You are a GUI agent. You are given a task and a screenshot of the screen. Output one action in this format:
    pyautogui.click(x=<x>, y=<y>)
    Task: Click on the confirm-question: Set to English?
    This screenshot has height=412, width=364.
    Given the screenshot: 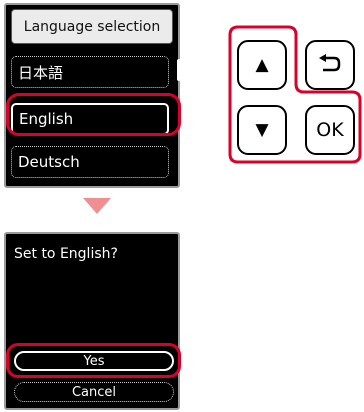 What is the action you would take?
    pyautogui.click(x=66, y=254)
    